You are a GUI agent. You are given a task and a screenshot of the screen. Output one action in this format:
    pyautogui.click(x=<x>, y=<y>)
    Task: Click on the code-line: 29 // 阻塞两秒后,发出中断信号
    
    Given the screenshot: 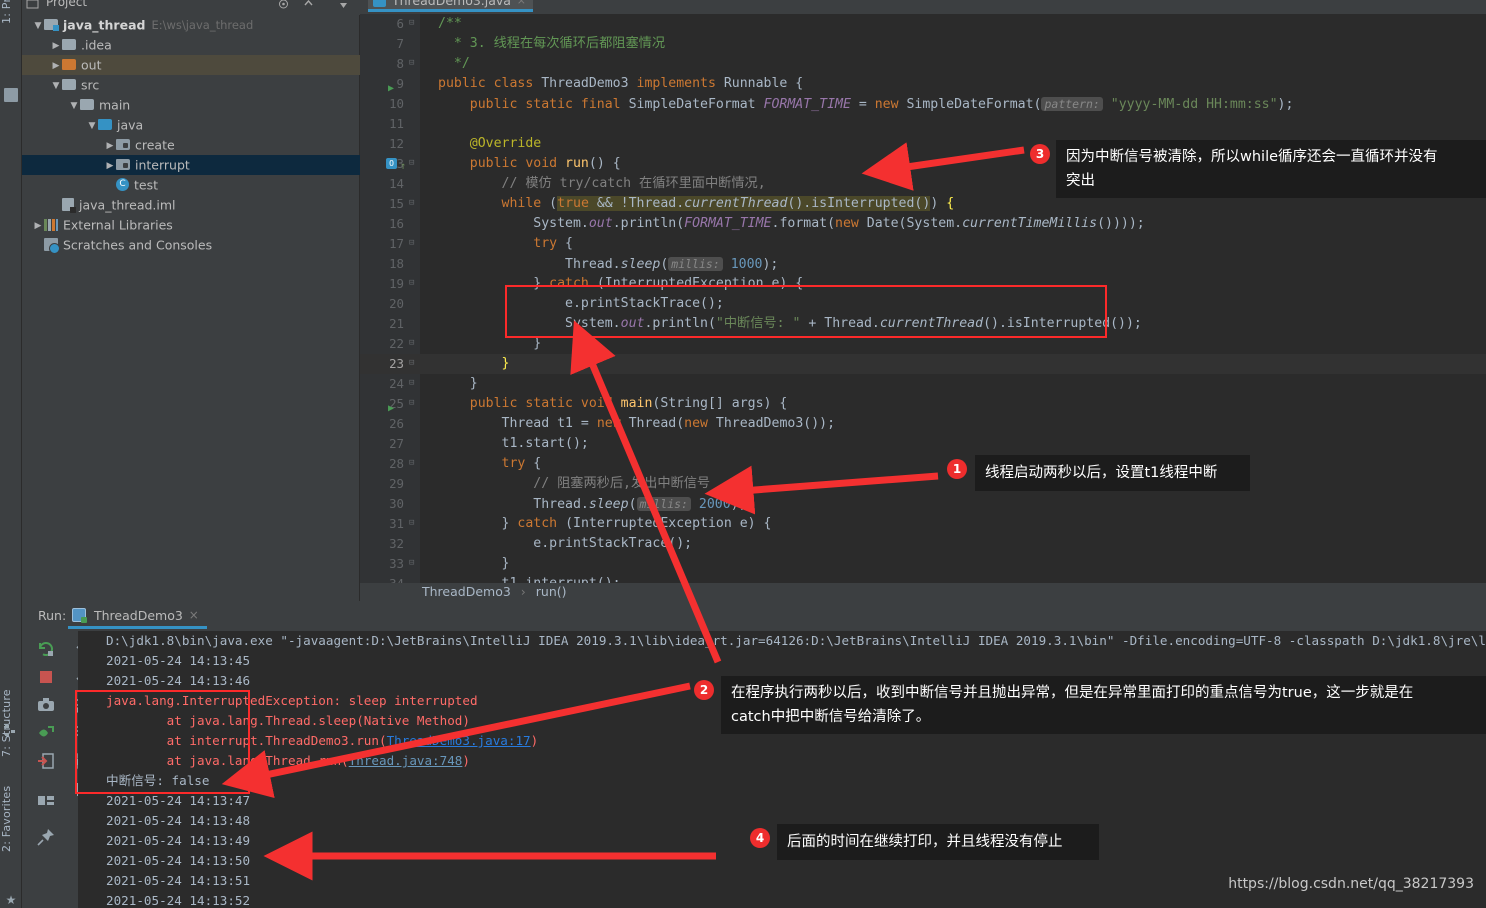 What is the action you would take?
    pyautogui.click(x=923, y=484)
    